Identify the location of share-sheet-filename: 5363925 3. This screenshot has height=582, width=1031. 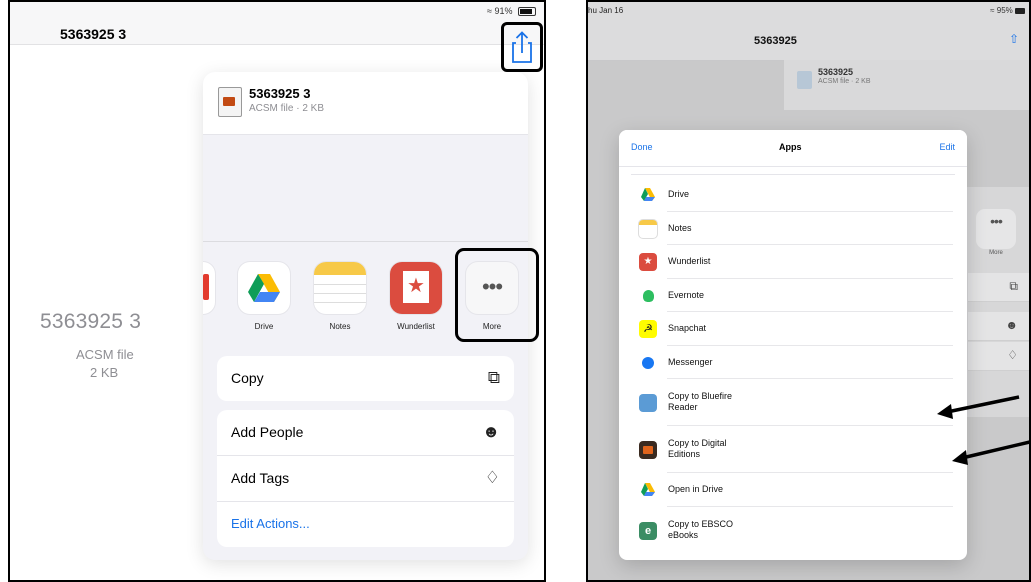
(280, 93).